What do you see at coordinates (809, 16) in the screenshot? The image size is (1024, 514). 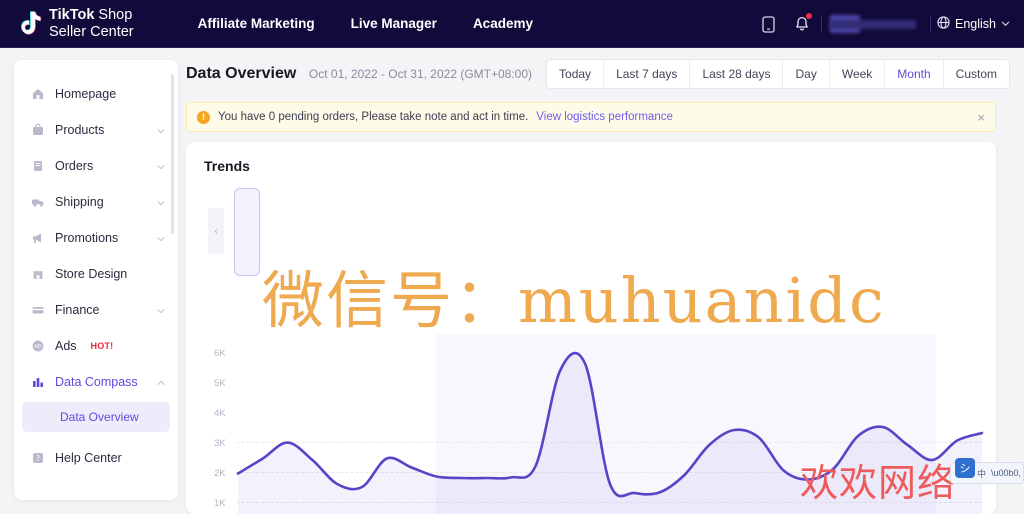 I see `notification-badge` at bounding box center [809, 16].